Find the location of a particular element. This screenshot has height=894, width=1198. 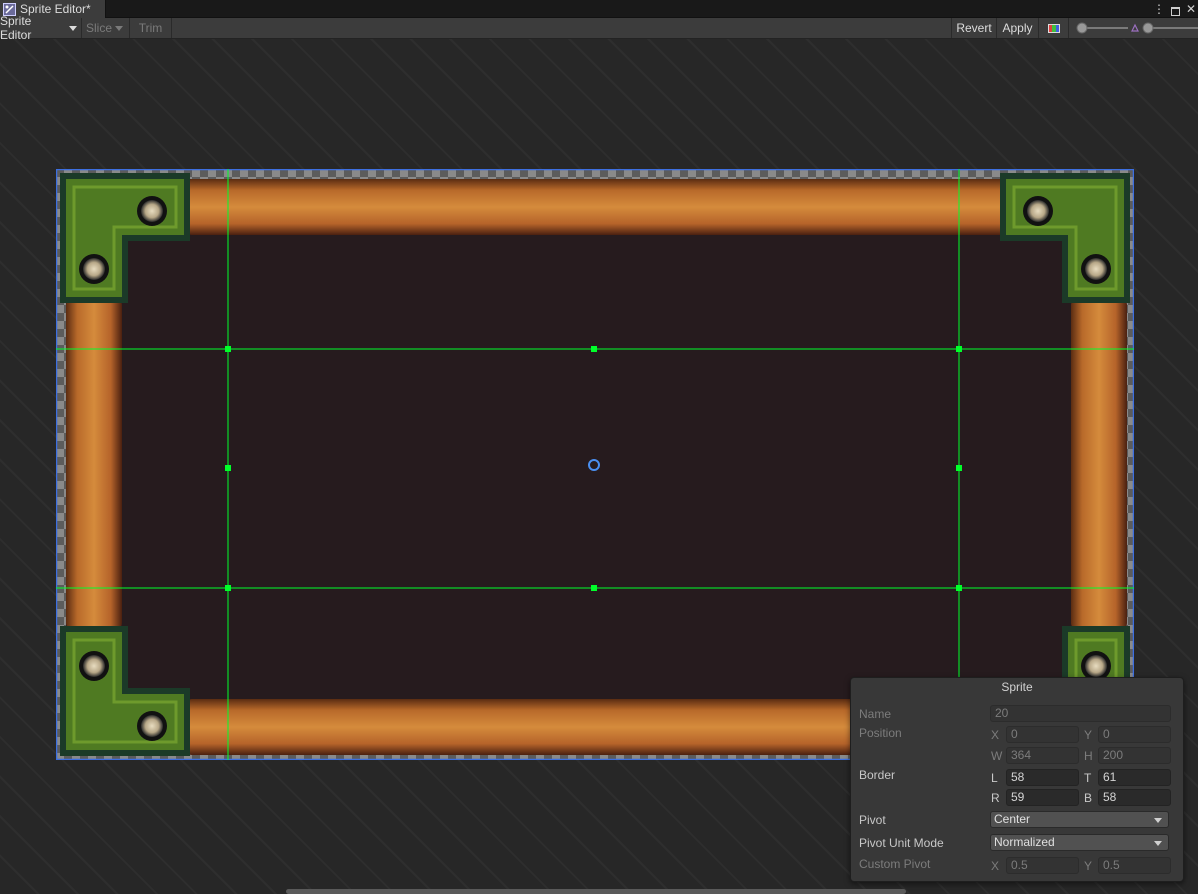

revert-button: Revert is located at coordinates (974, 28).